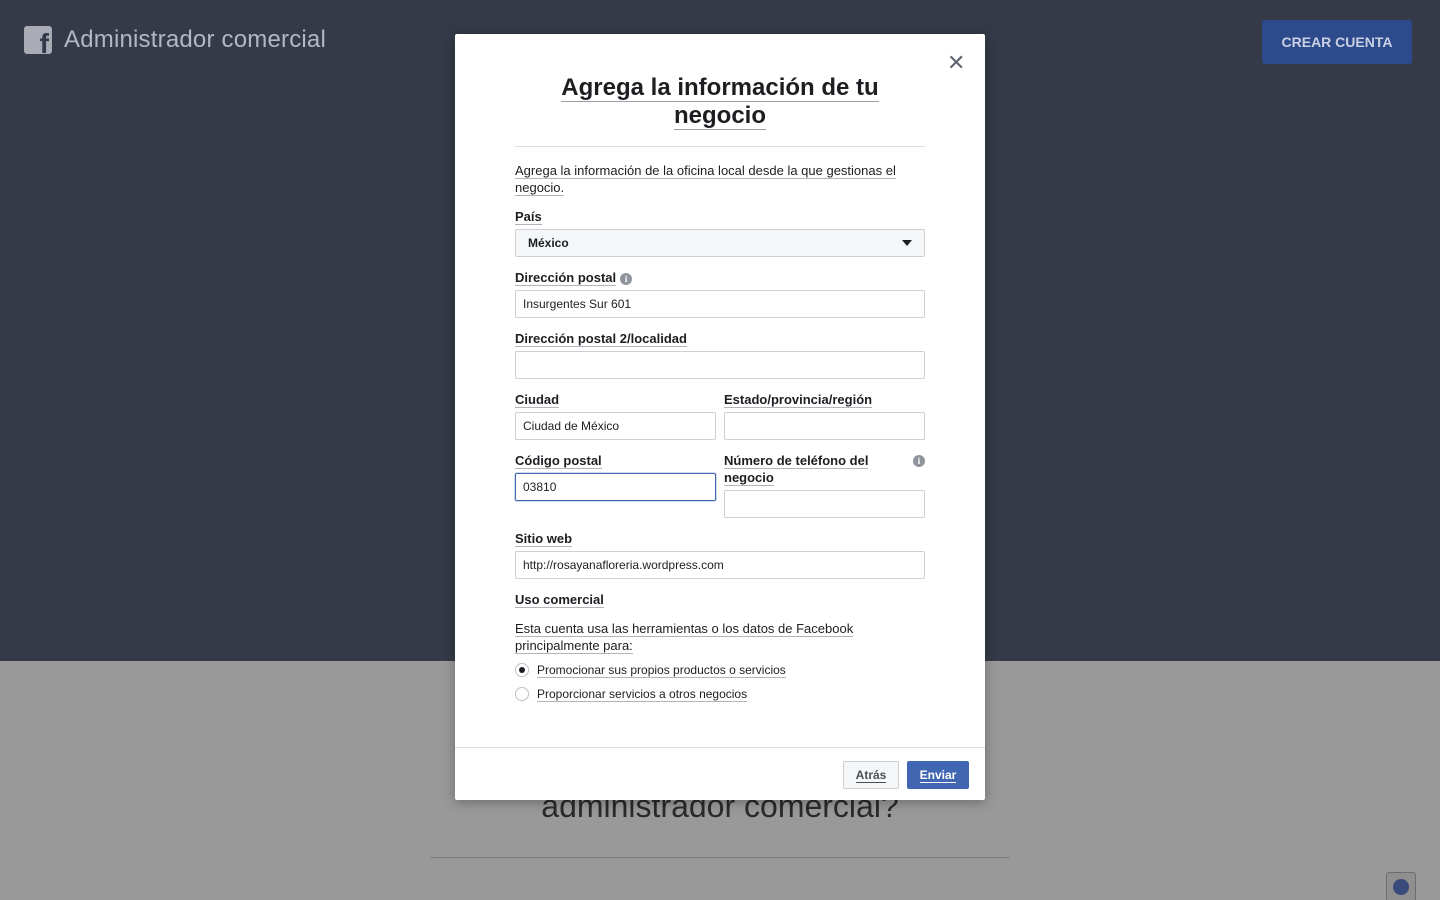 This screenshot has height=900, width=1440. I want to click on chevron-down-icon, so click(907, 243).